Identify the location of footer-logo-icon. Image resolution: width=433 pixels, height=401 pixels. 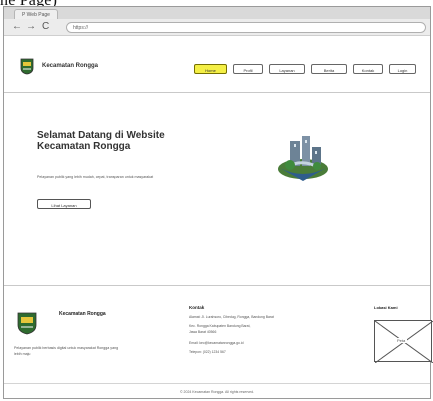
(27, 323).